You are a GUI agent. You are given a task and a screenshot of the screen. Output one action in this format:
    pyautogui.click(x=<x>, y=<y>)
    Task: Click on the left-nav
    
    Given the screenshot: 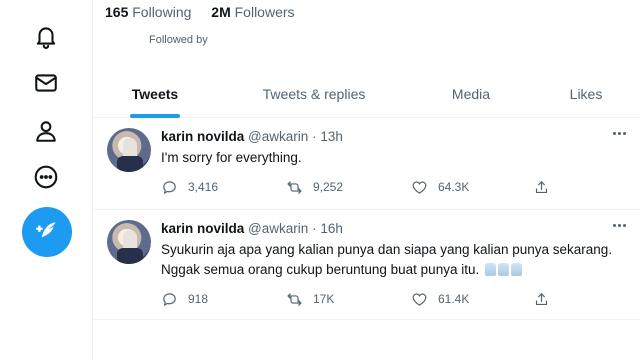 What is the action you would take?
    pyautogui.click(x=46, y=180)
    